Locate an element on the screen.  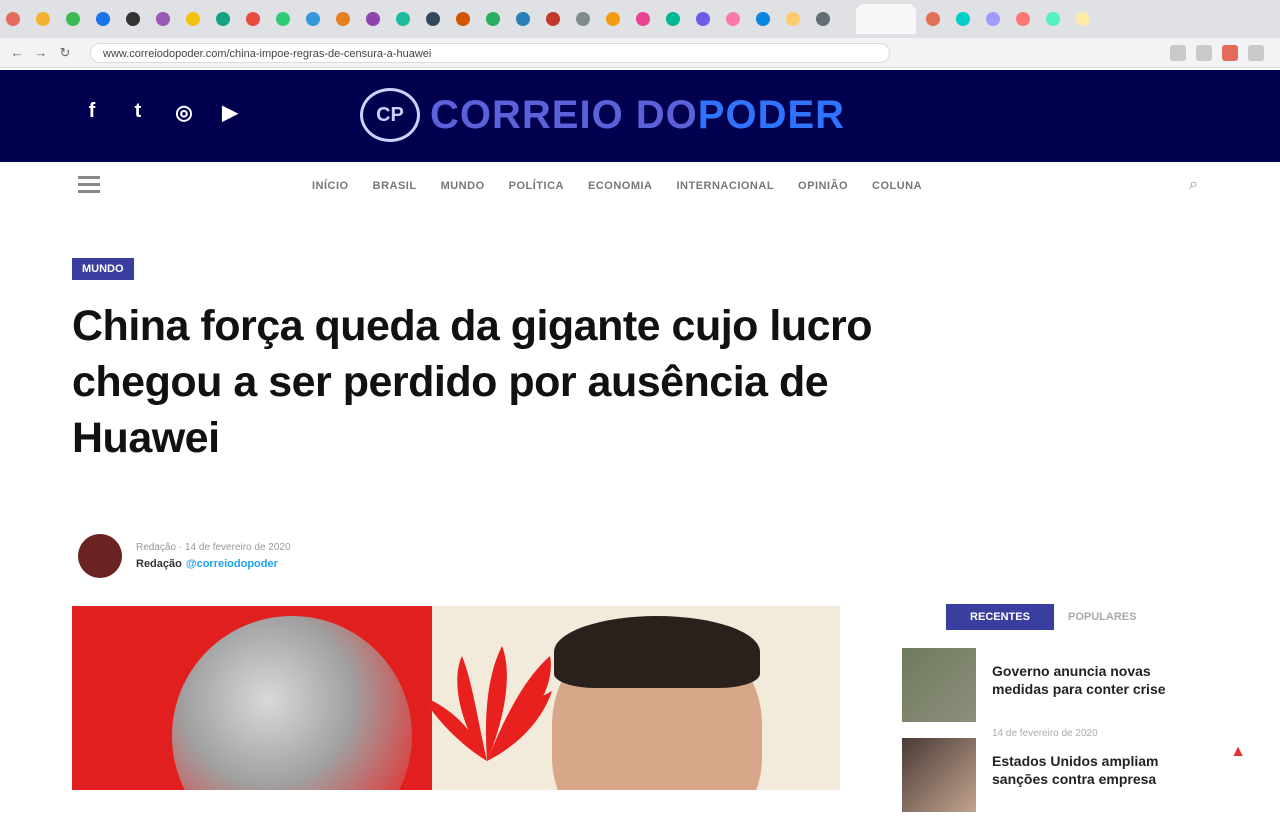
twitter-handle: @correiodopoder is located at coordinates (232, 564).